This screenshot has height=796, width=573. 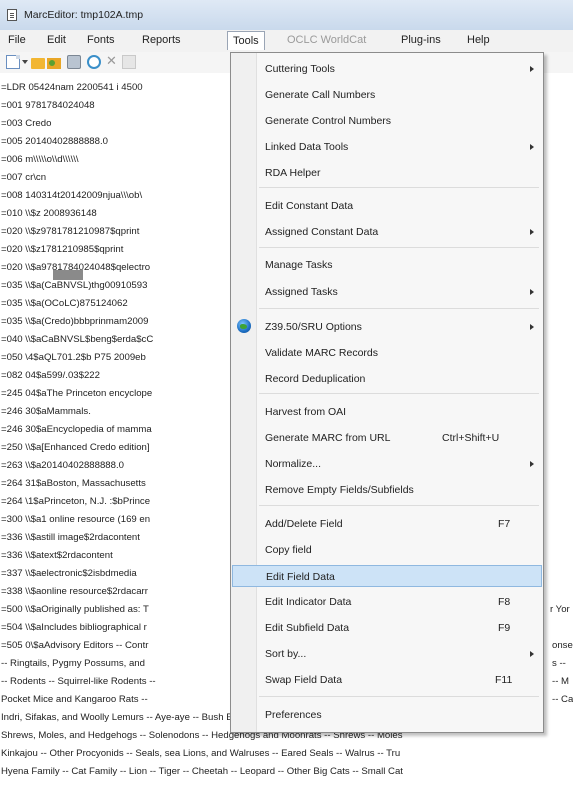 What do you see at coordinates (74, 285) in the screenshot?
I see `marc-line: =035 \\$a(CaBNVSL)thg00910593` at bounding box center [74, 285].